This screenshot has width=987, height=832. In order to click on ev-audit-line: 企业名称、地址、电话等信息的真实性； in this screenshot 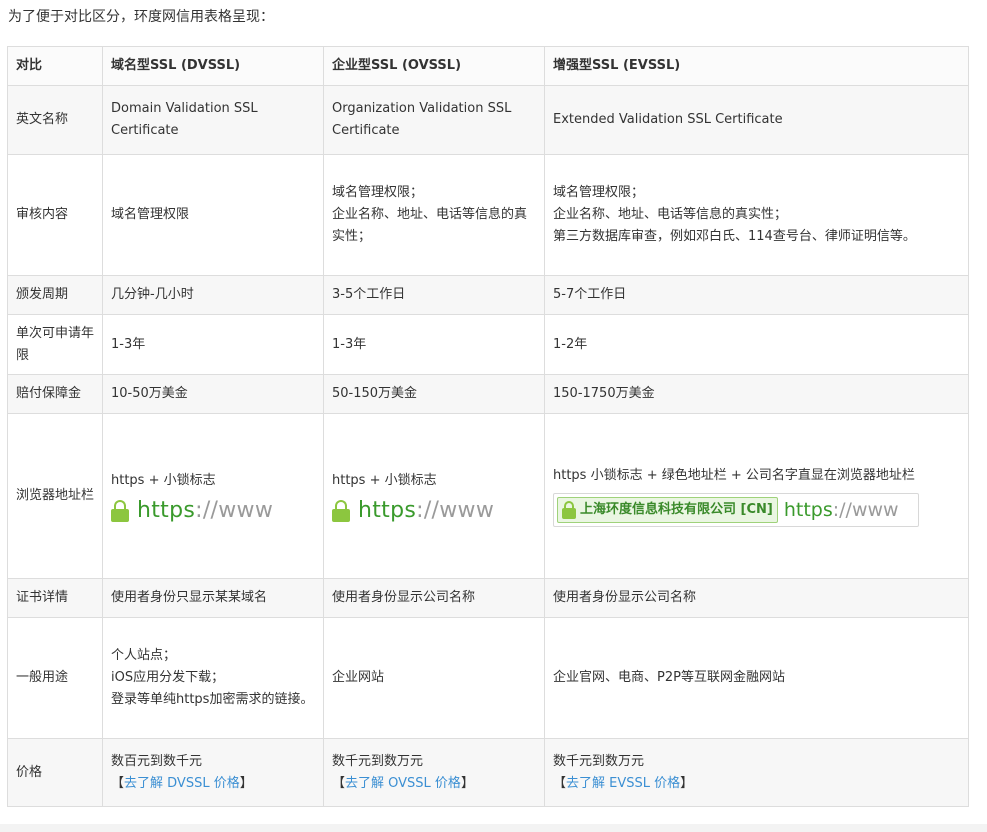, I will do `click(670, 214)`.